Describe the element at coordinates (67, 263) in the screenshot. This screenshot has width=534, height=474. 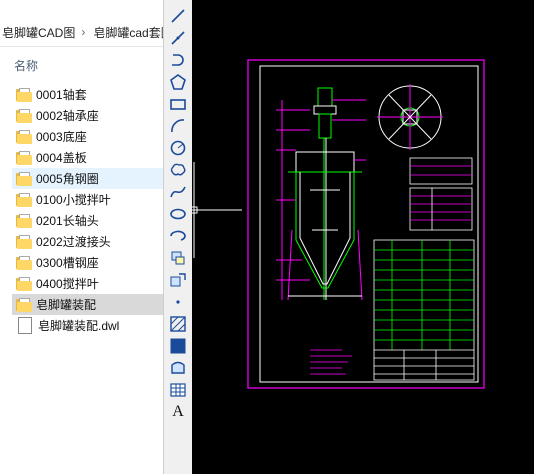
I see `item-label: 0300槽钢座` at that location.